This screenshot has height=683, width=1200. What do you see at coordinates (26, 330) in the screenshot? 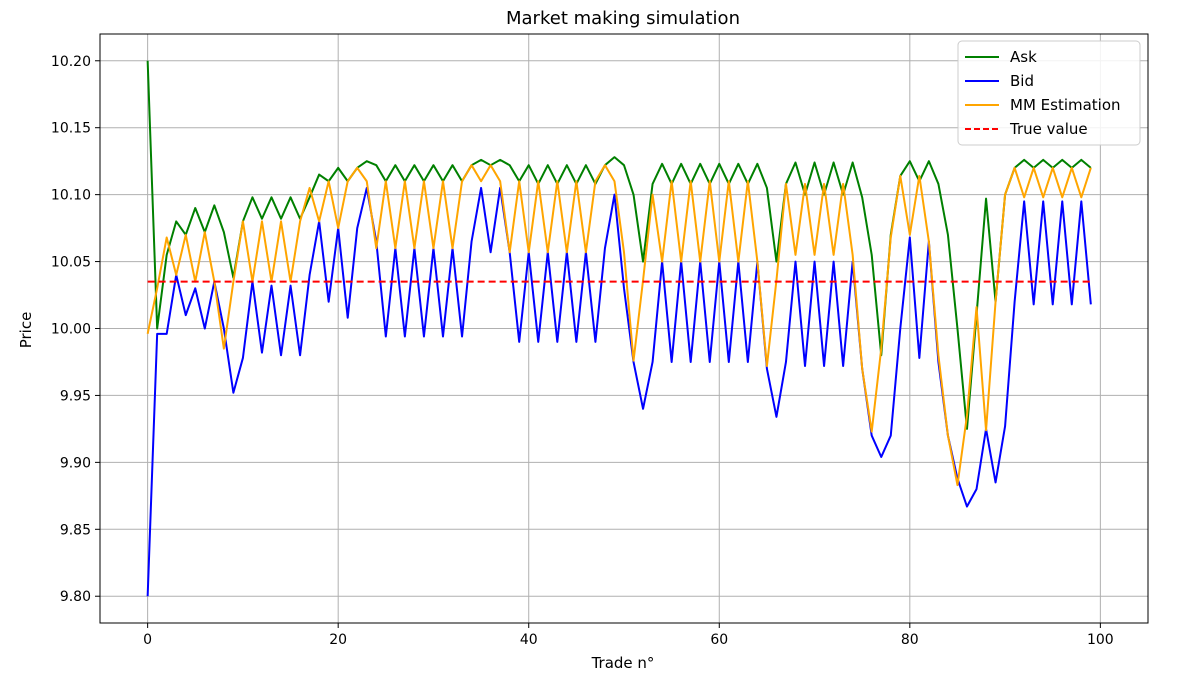
I see `y-axis-label: Price` at bounding box center [26, 330].